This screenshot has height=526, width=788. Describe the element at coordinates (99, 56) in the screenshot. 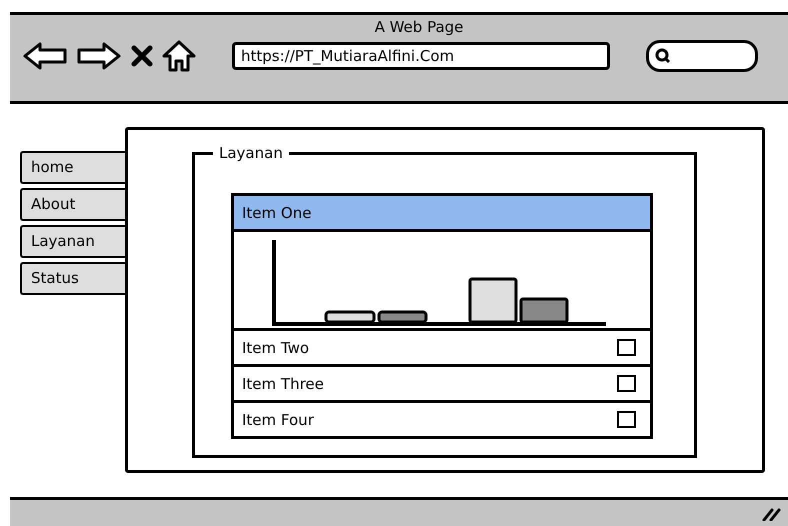

I see `forward-arrow-icon` at that location.